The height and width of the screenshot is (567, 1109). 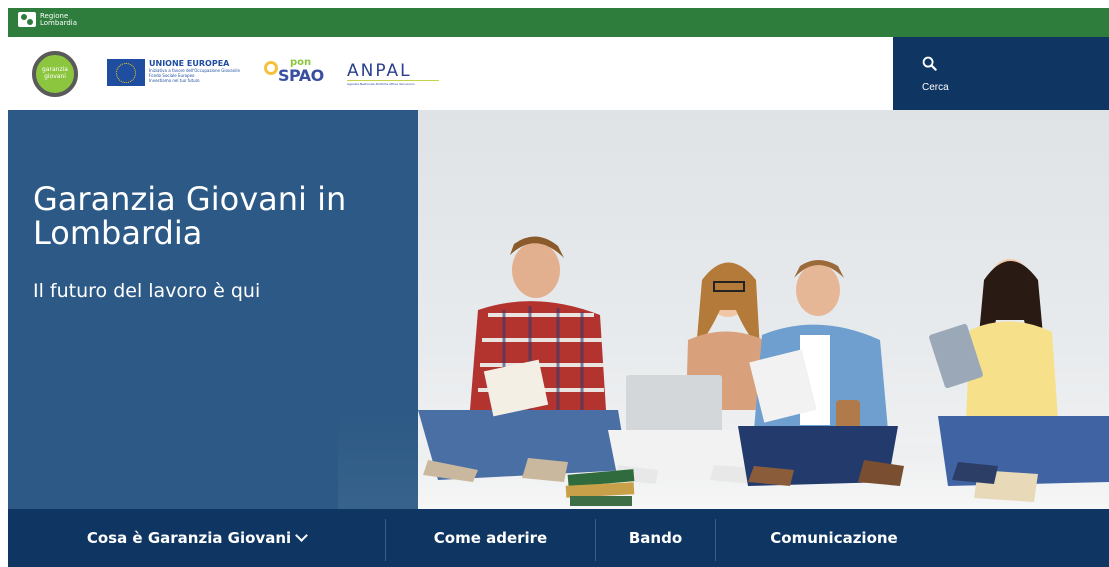 What do you see at coordinates (558, 22) in the screenshot?
I see `top-bar: Regione Lombardia` at bounding box center [558, 22].